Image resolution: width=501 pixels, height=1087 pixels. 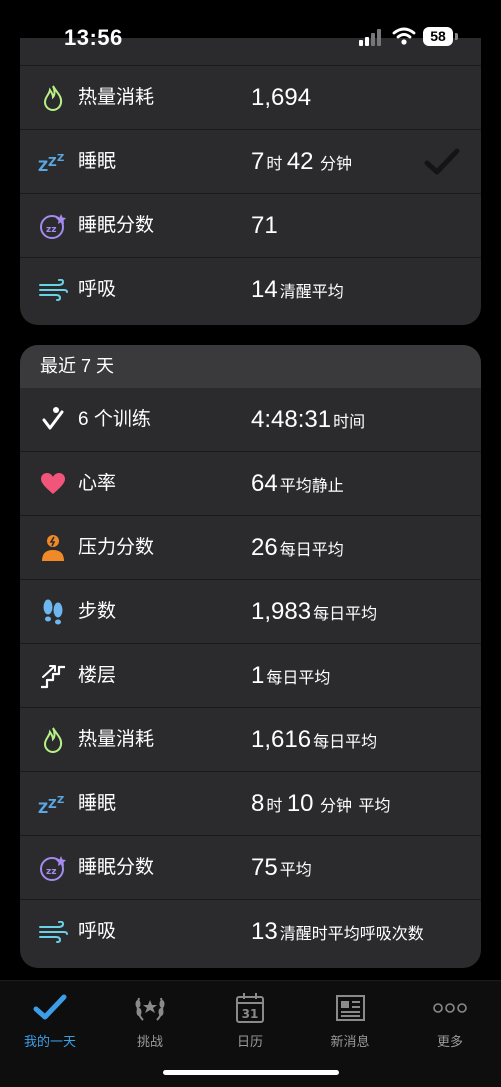 What do you see at coordinates (314, 739) in the screenshot?
I see `row-value: 1,616 每日平均` at bounding box center [314, 739].